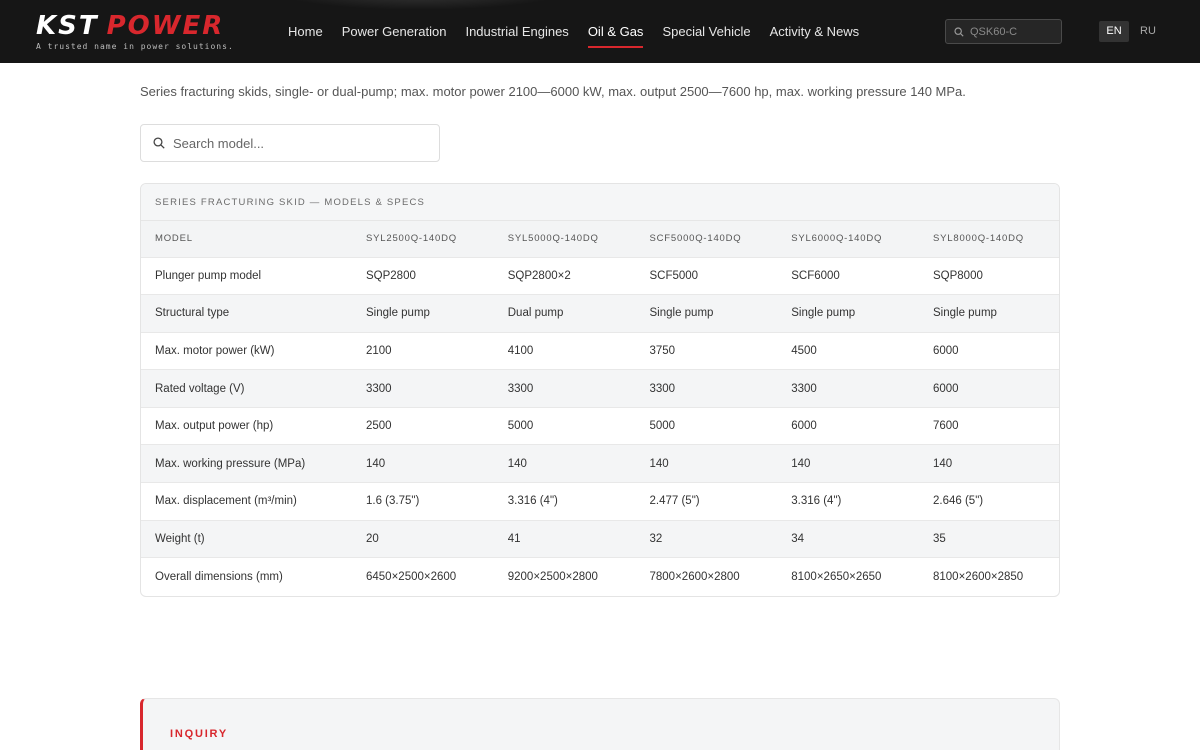 The height and width of the screenshot is (750, 1200). What do you see at coordinates (706, 239) in the screenshot?
I see `column-header: SCF5000Q-140DQ` at bounding box center [706, 239].